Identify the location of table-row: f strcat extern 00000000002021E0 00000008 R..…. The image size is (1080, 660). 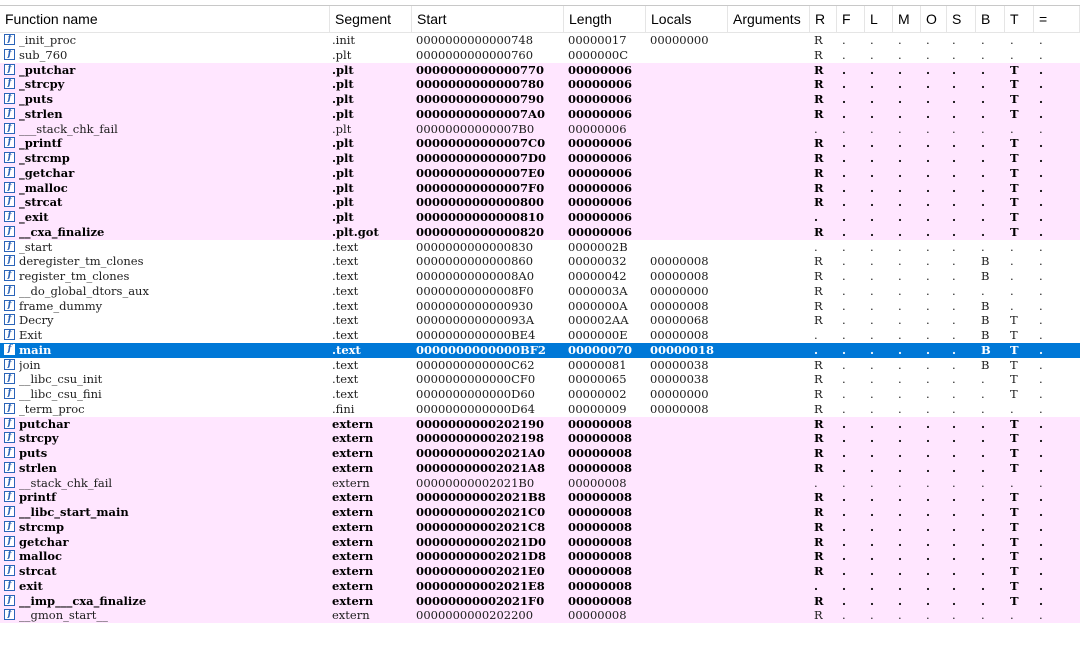
(540, 571).